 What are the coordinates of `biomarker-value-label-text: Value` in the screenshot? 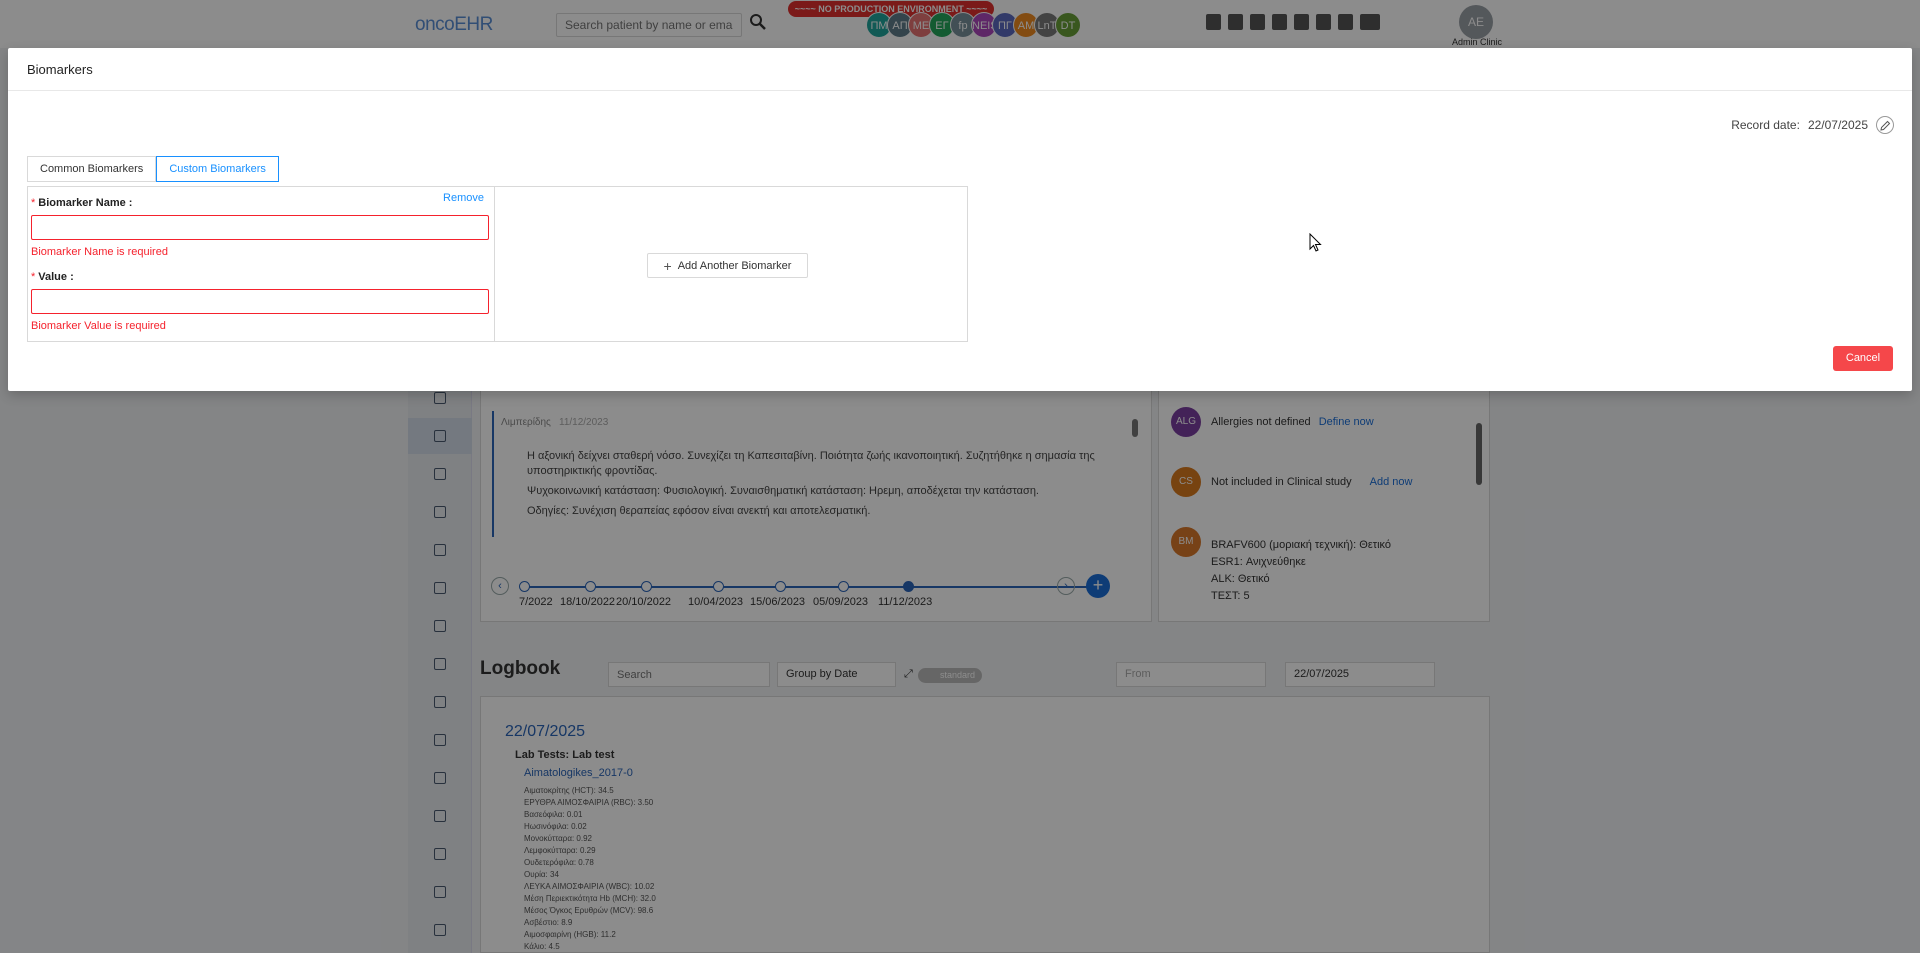 It's located at (53, 277).